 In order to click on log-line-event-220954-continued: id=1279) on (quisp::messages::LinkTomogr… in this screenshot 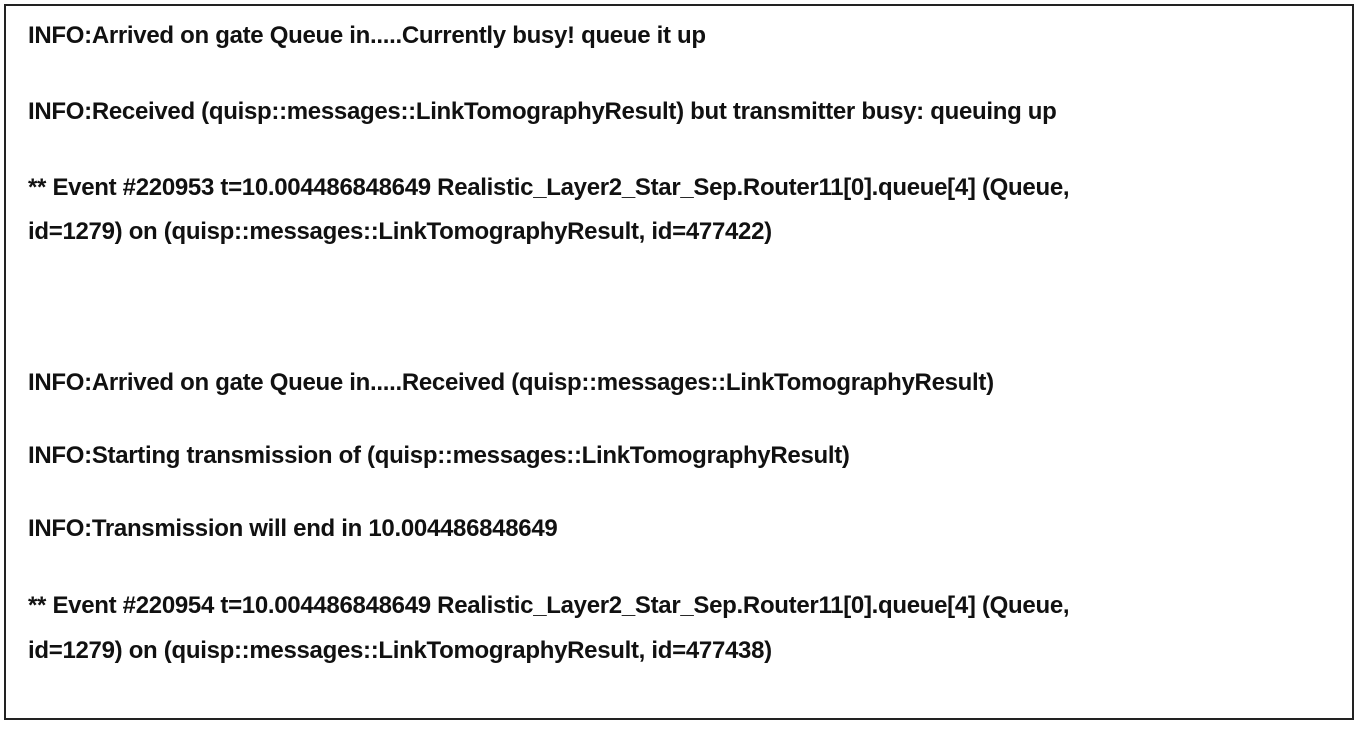, I will do `click(400, 650)`.